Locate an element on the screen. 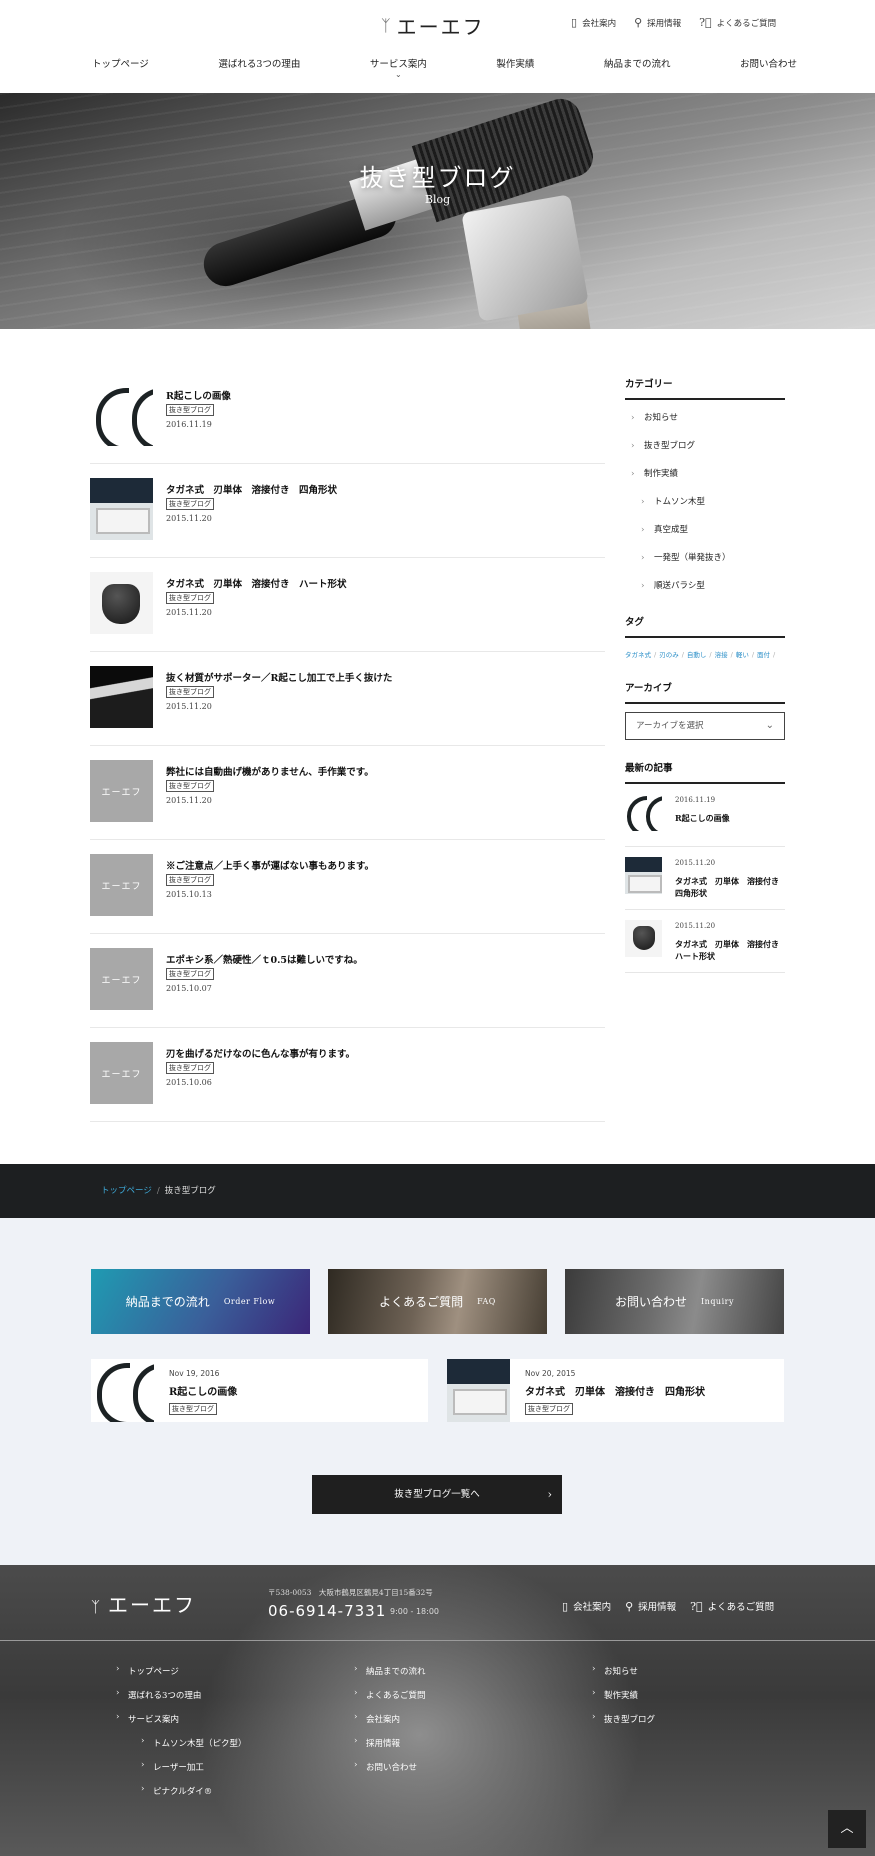 The height and width of the screenshot is (1856, 875). nav-item-flow: 納品までの流れ is located at coordinates (637, 63).